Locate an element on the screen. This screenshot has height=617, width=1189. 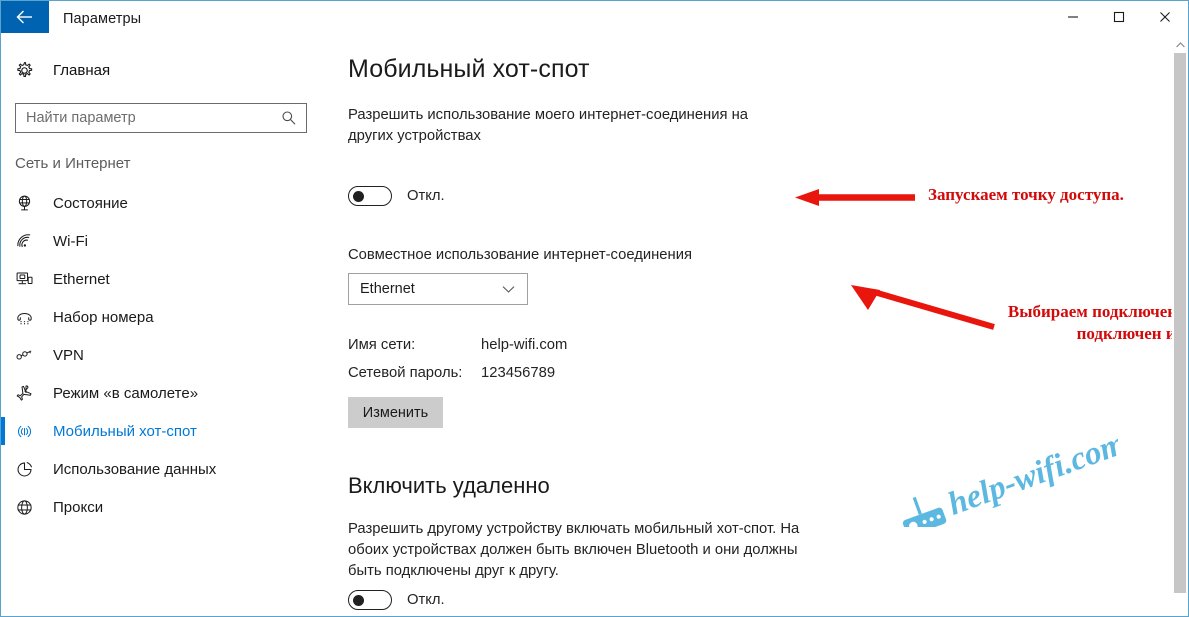
scroll-up-button is located at coordinates (1180, 45).